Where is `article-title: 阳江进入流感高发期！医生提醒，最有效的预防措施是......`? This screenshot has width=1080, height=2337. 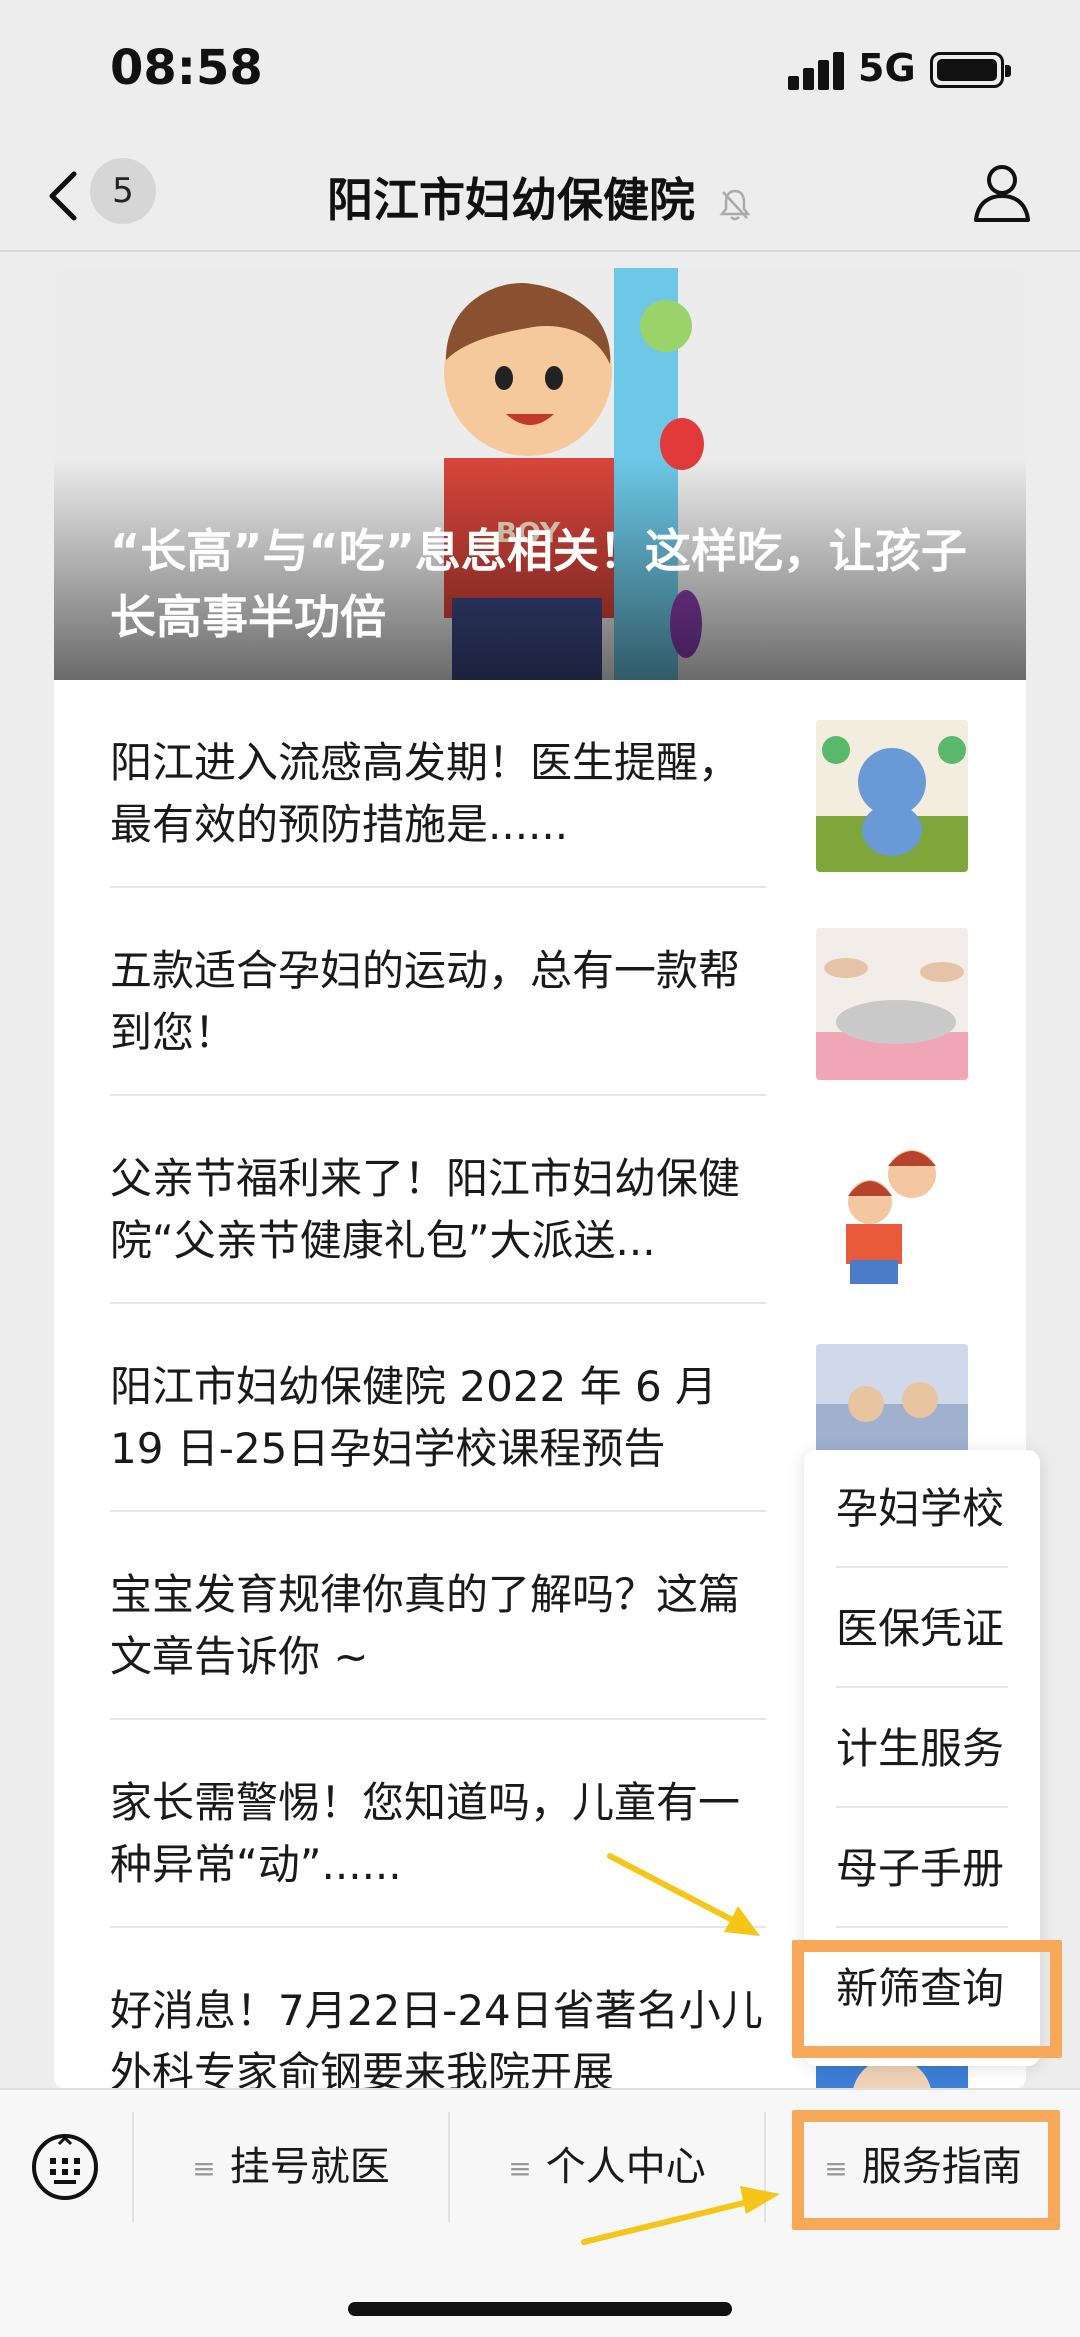 article-title: 阳江进入流感高发期！医生提醒，最有效的预防措施是...... is located at coordinates (425, 793).